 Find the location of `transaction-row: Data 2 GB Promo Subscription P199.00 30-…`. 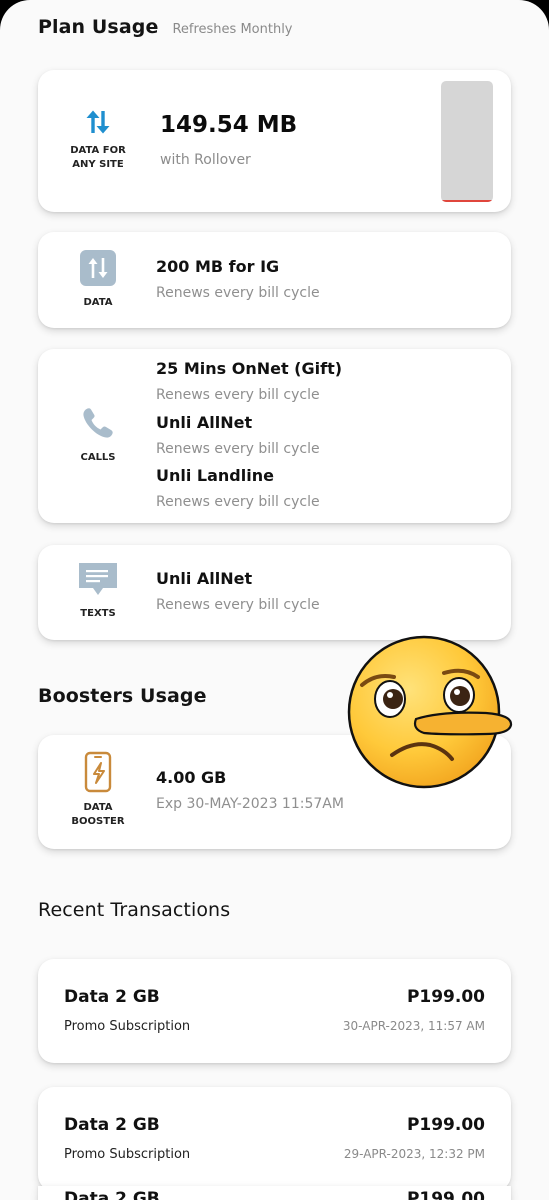

transaction-row: Data 2 GB Promo Subscription P199.00 30-… is located at coordinates (274, 1011).